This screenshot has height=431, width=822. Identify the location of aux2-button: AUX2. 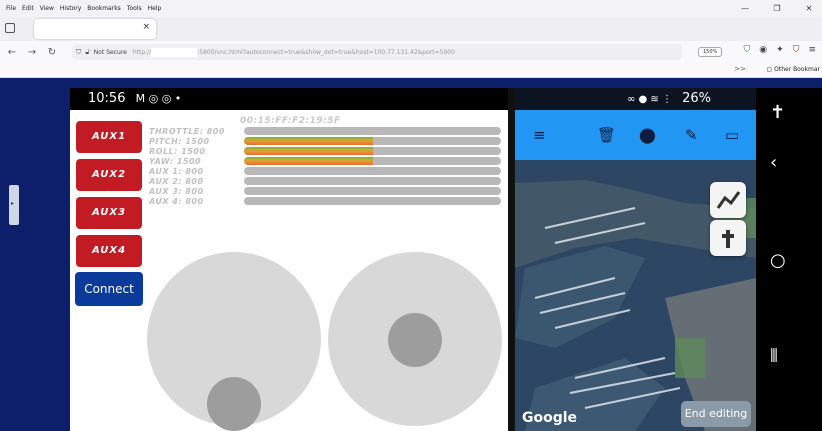
(109, 175).